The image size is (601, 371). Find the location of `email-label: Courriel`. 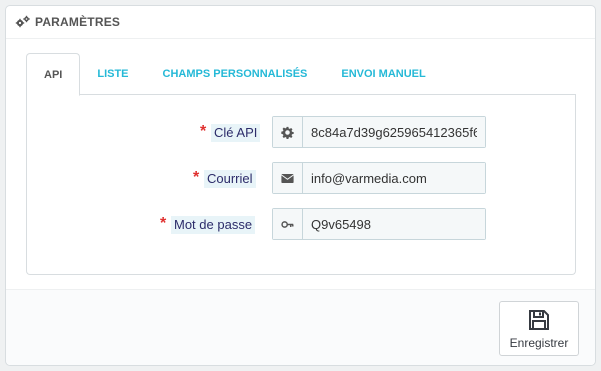

email-label: Courriel is located at coordinates (230, 179).